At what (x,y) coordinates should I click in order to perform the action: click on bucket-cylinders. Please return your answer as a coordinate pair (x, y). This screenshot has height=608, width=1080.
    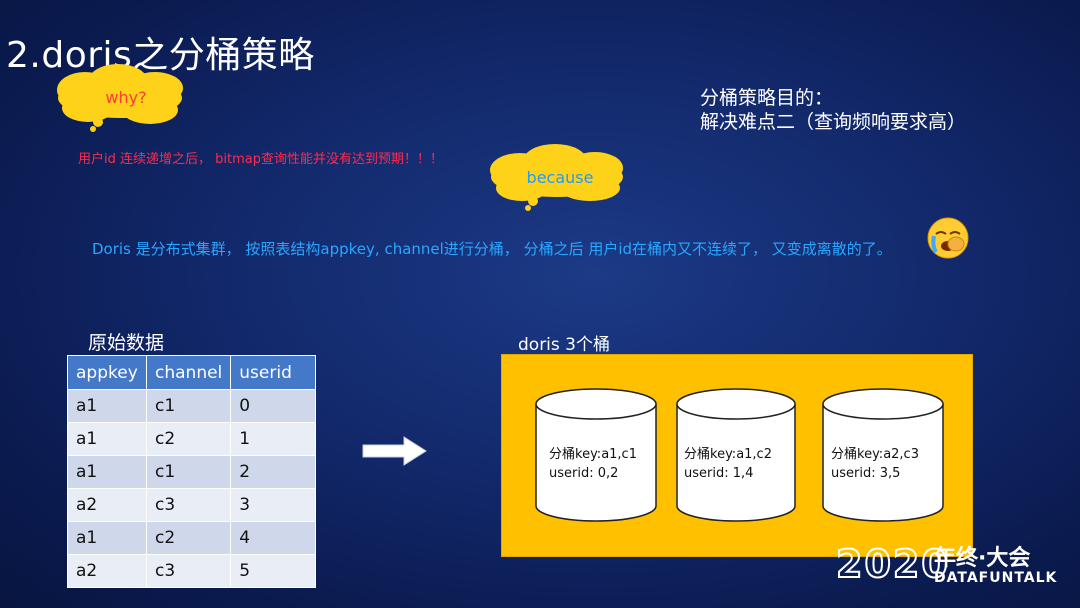
    Looking at the image, I should click on (739, 455).